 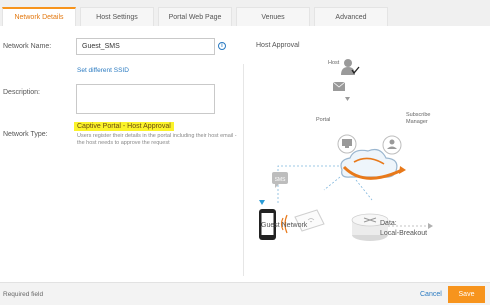 I want to click on required-field-note: Required field, so click(x=23, y=294).